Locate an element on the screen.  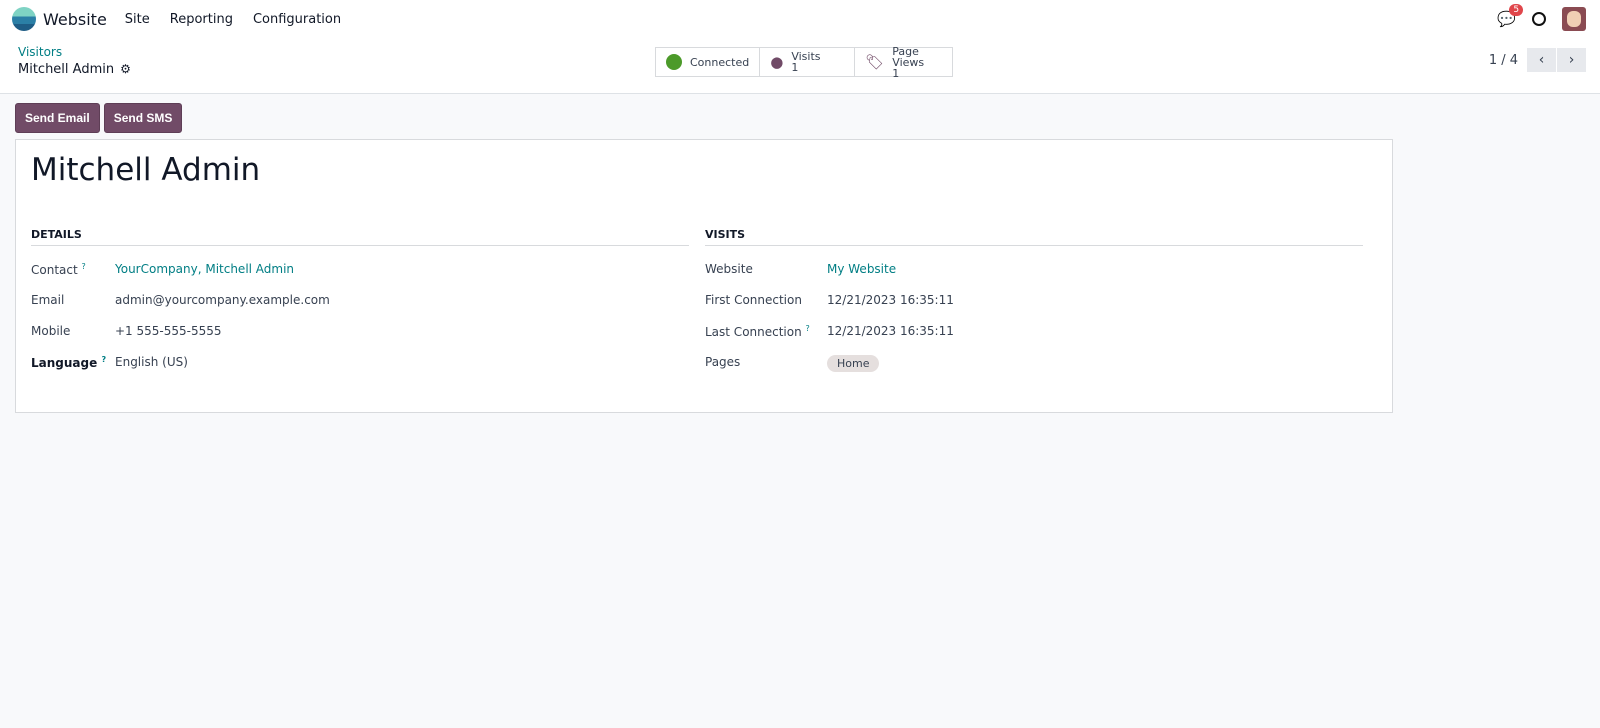
send-email-button: Send Email is located at coordinates (57, 118).